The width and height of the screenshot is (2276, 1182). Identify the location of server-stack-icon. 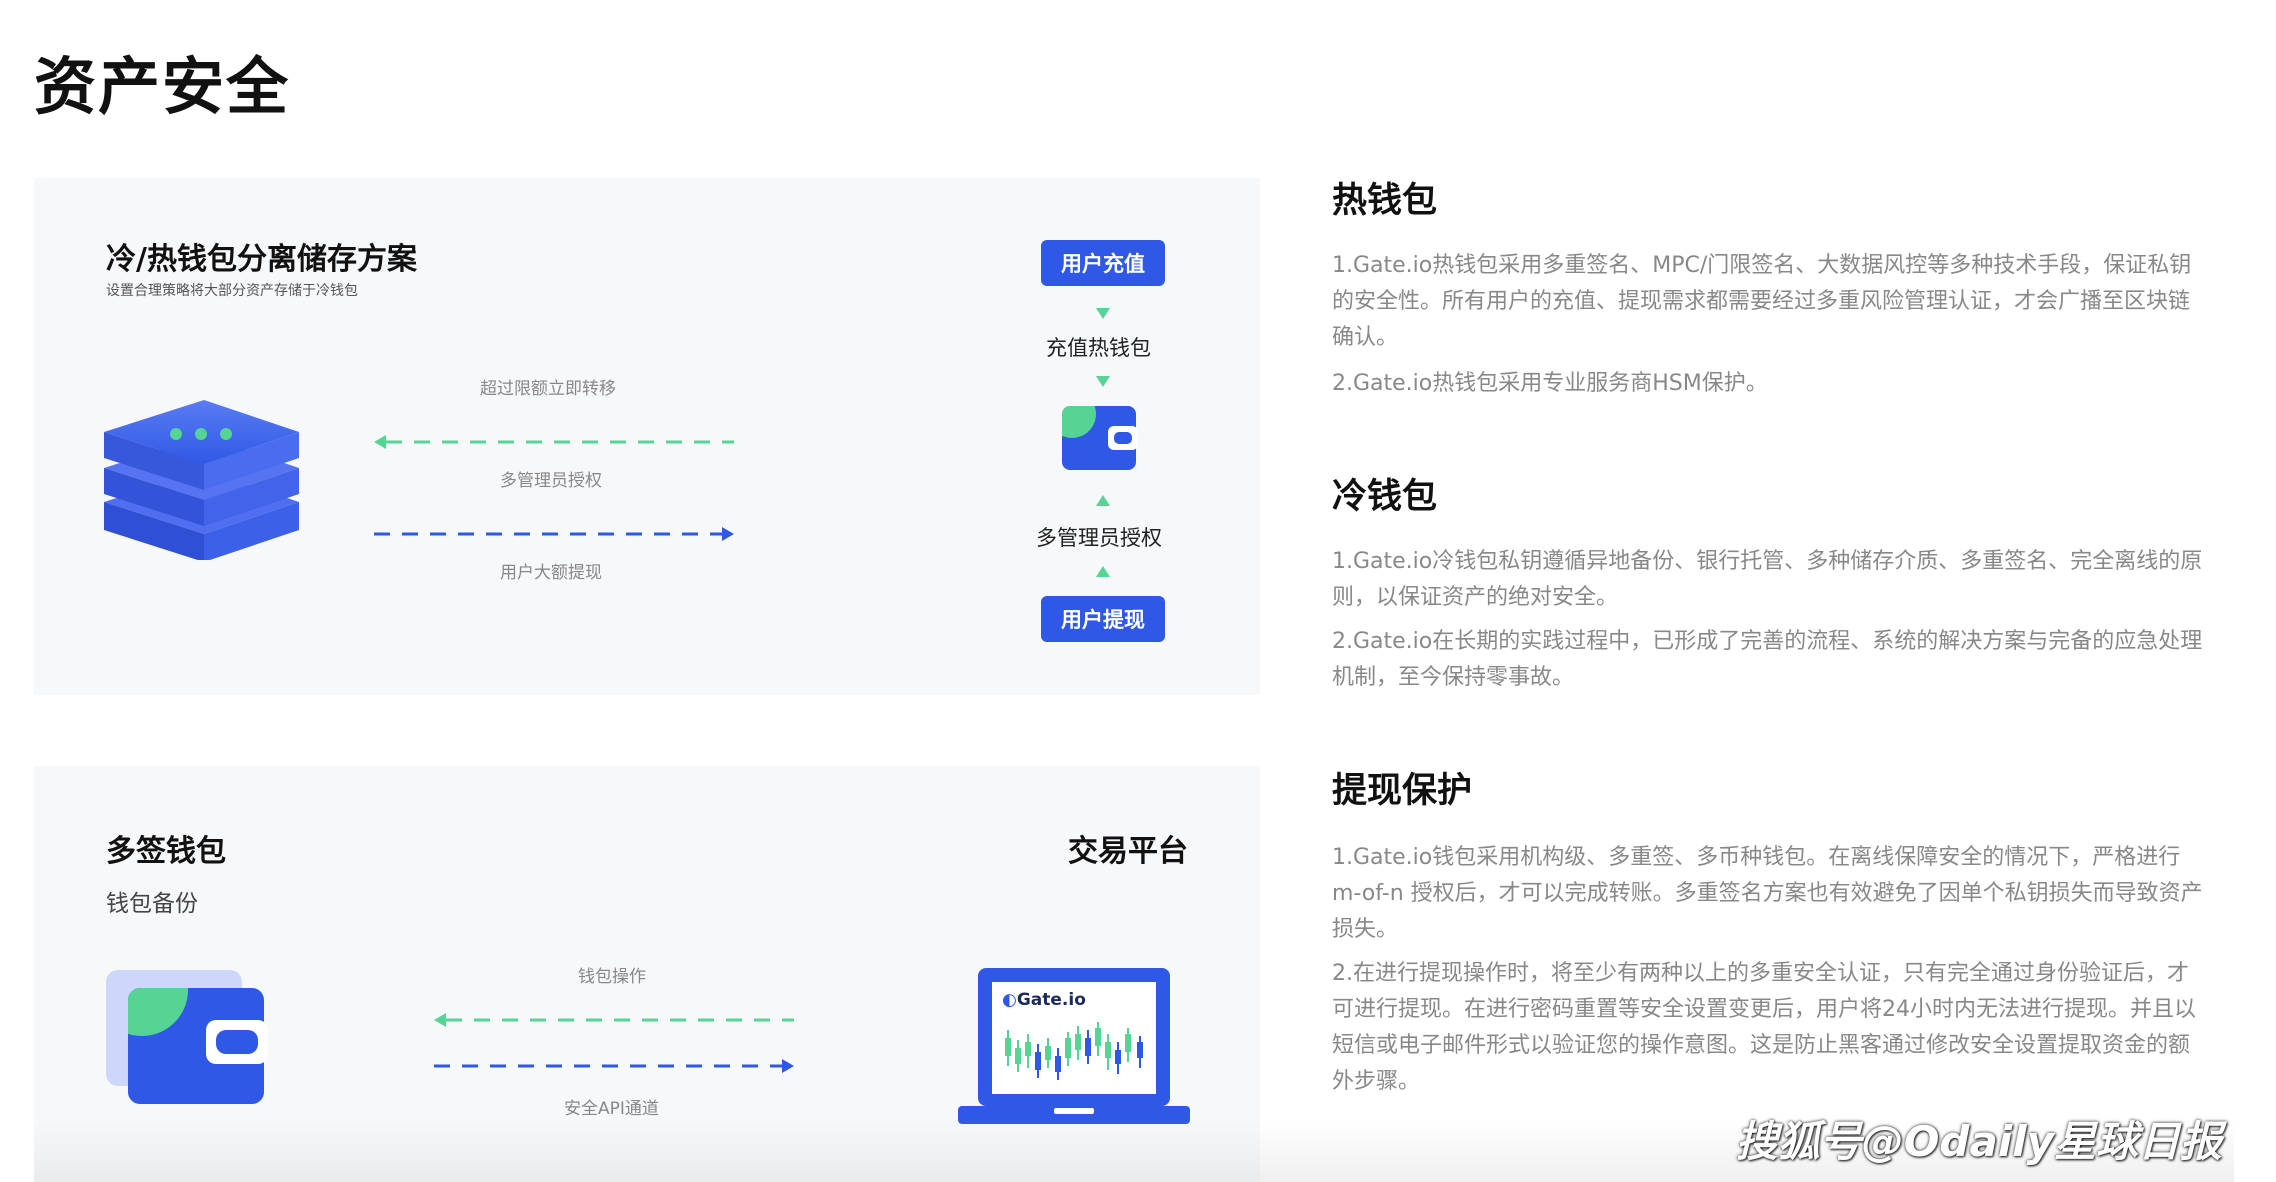
(204, 477).